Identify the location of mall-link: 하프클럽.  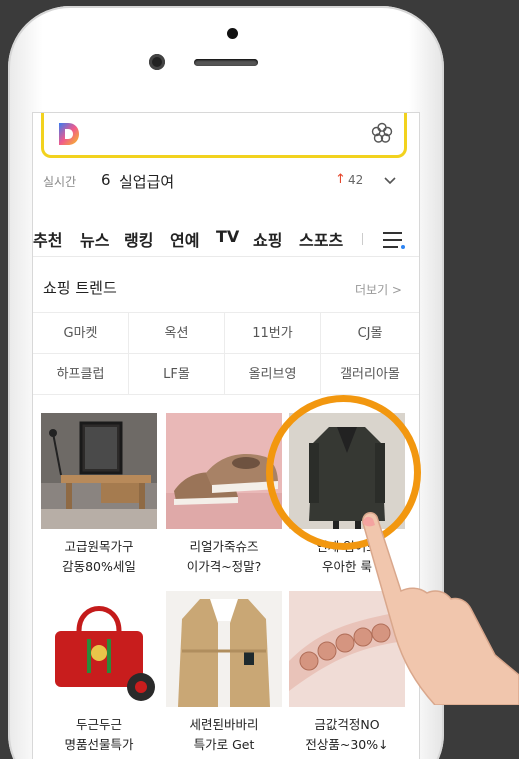
(81, 374).